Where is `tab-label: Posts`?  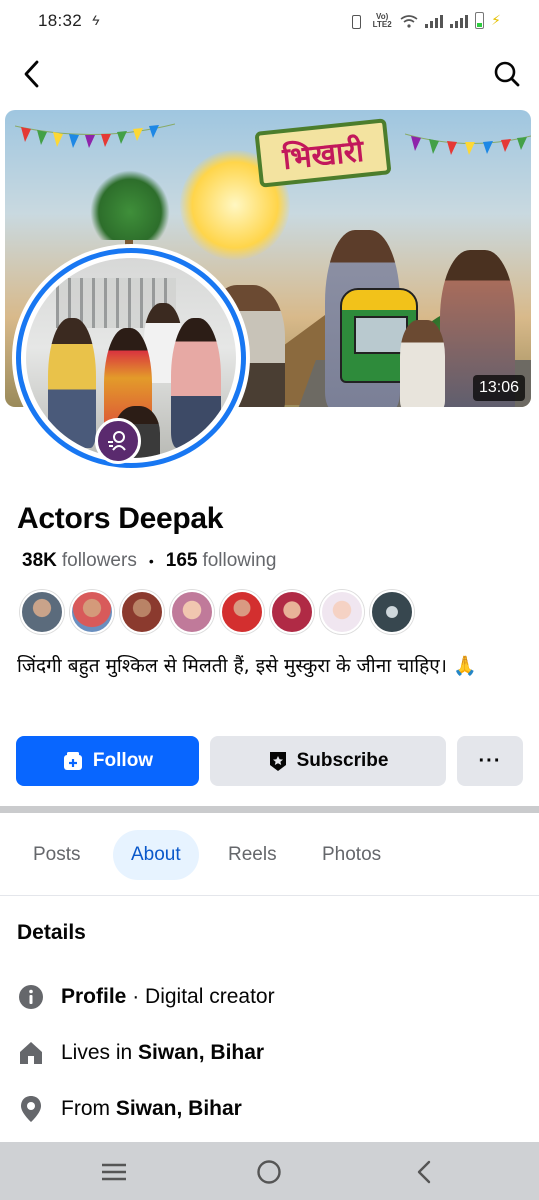 tab-label: Posts is located at coordinates (57, 854).